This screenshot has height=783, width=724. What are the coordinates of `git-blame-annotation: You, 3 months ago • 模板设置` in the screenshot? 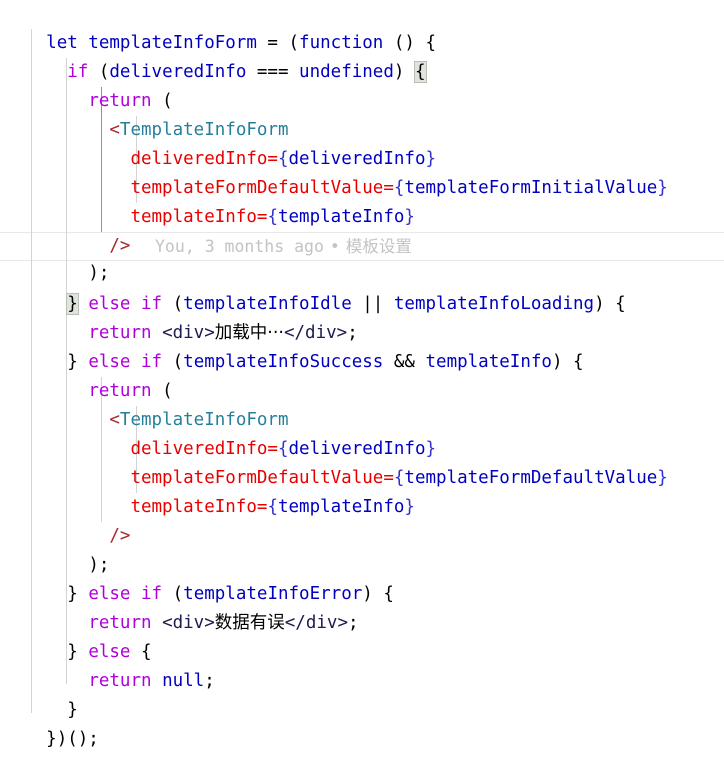 It's located at (283, 246).